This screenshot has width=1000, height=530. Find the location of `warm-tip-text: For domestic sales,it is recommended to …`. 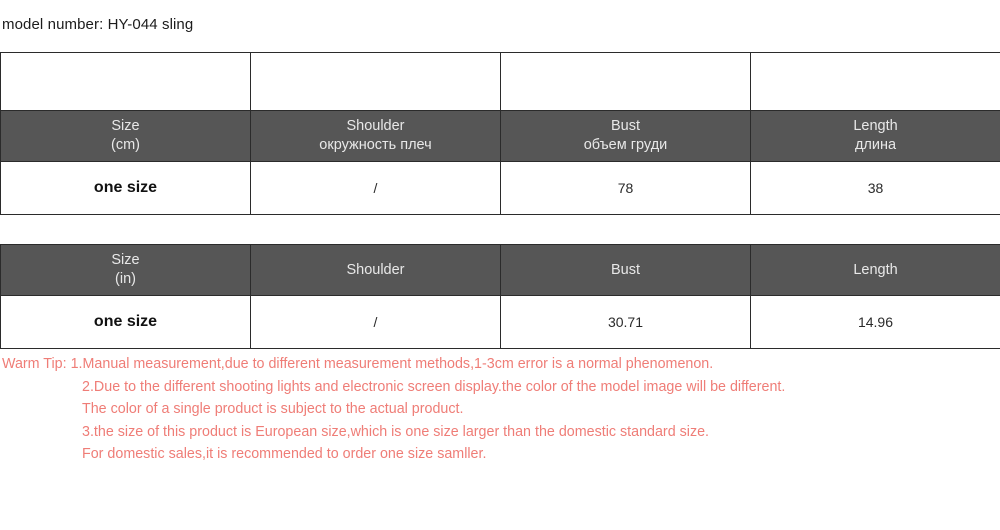

warm-tip-text: For domestic sales,it is recommended to … is located at coordinates (284, 454).